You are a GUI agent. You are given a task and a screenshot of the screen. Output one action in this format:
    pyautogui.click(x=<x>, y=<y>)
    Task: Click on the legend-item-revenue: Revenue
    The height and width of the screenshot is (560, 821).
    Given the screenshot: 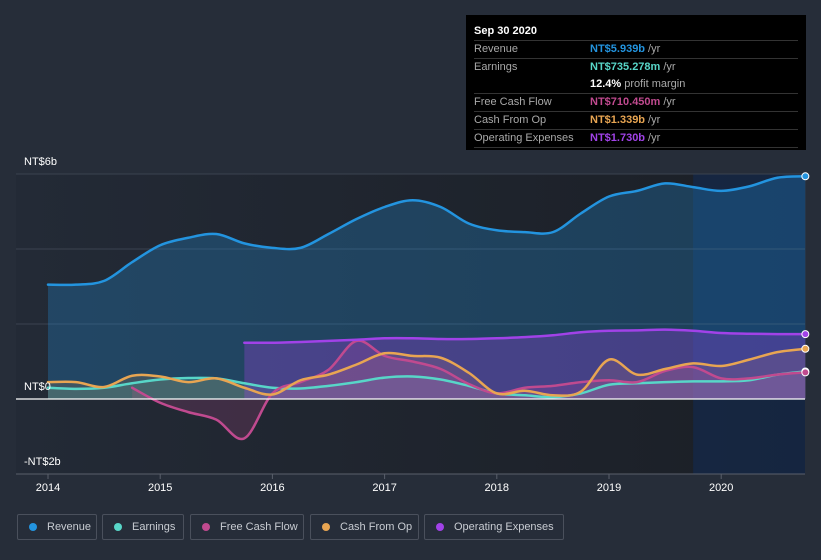 What is the action you would take?
    pyautogui.click(x=57, y=527)
    